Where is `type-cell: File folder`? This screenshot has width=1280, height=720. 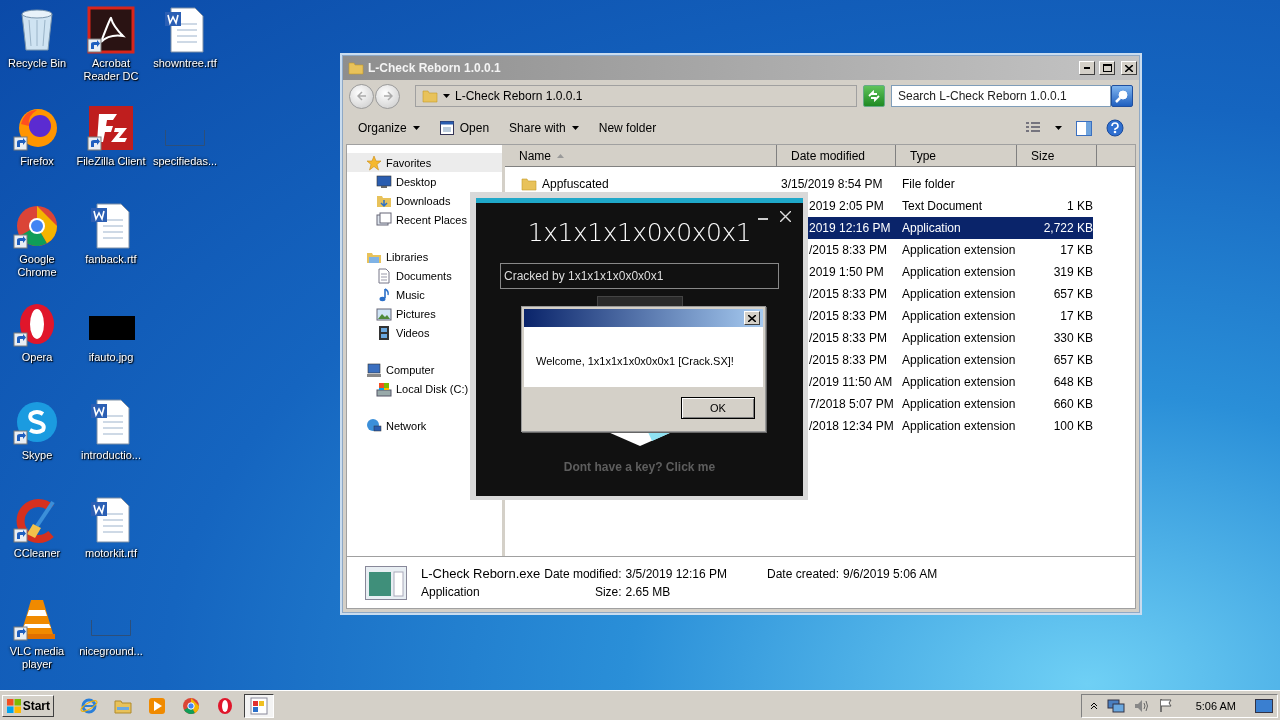
type-cell: File folder is located at coordinates (928, 184).